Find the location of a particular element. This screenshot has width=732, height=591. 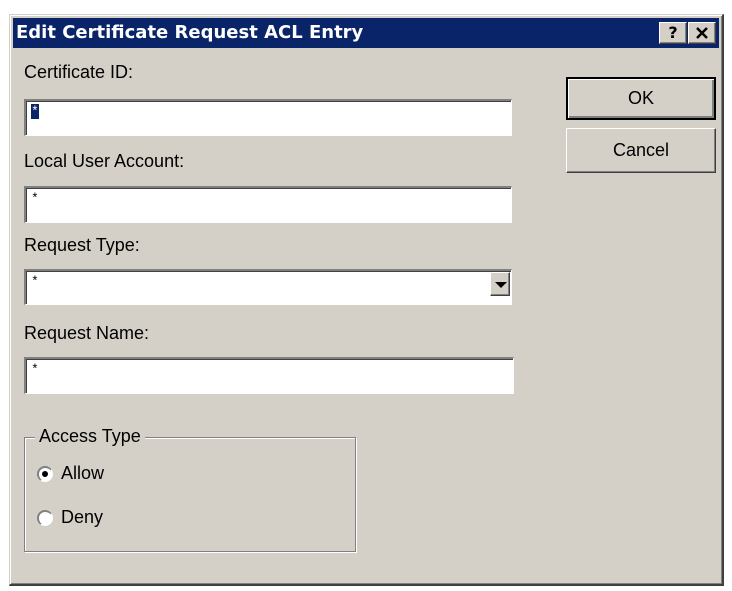

certificate-id-value: * is located at coordinates (35, 111).